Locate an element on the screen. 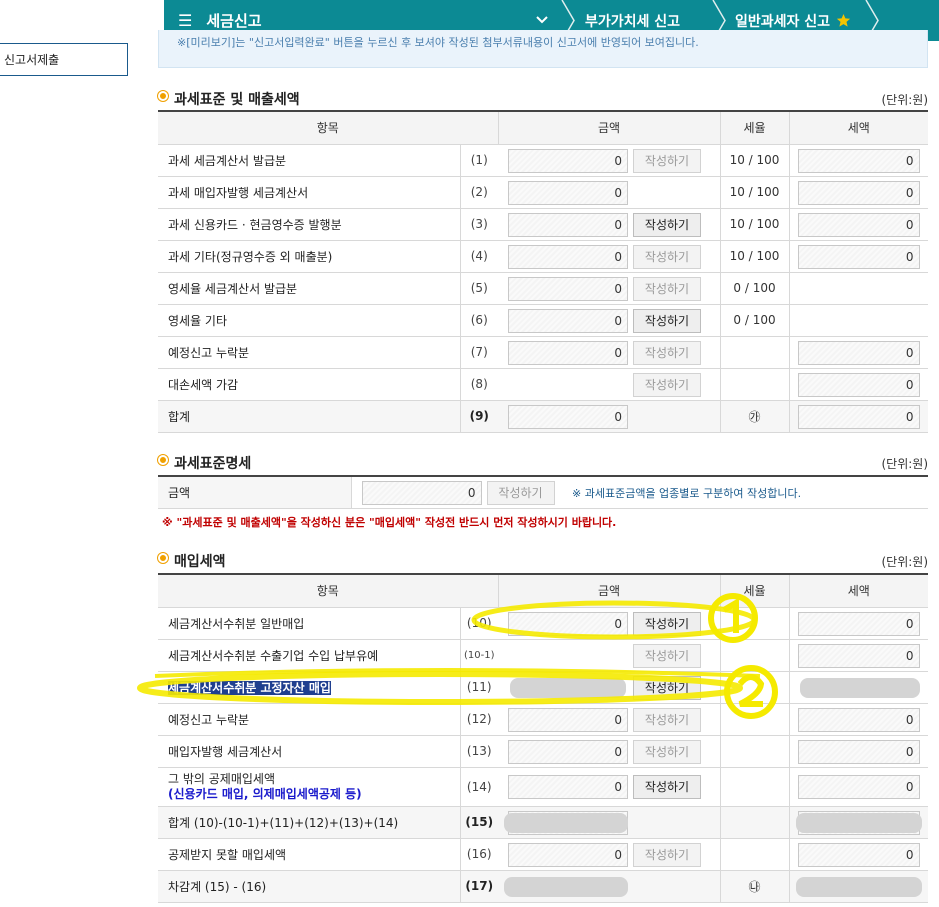 Image resolution: width=939 pixels, height=907 pixels. rate-value: 10 / 100 is located at coordinates (755, 256).